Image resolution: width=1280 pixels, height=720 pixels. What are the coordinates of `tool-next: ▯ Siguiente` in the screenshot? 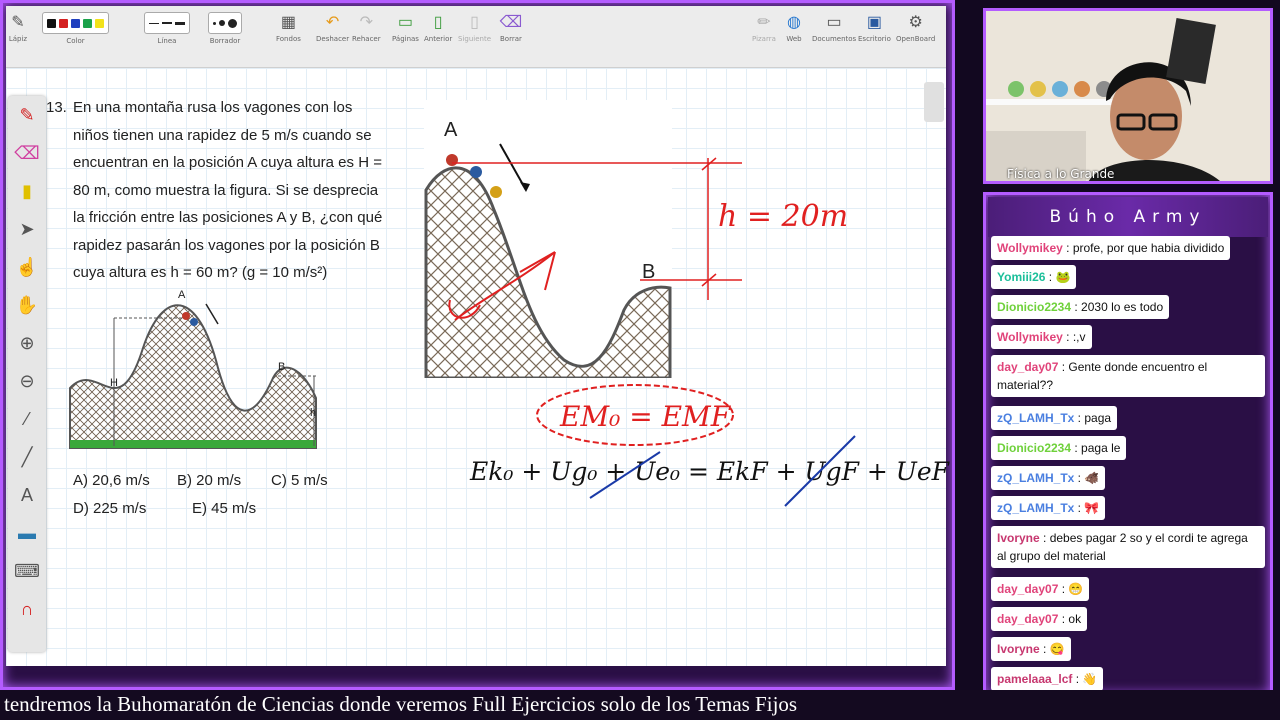 It's located at (474, 27).